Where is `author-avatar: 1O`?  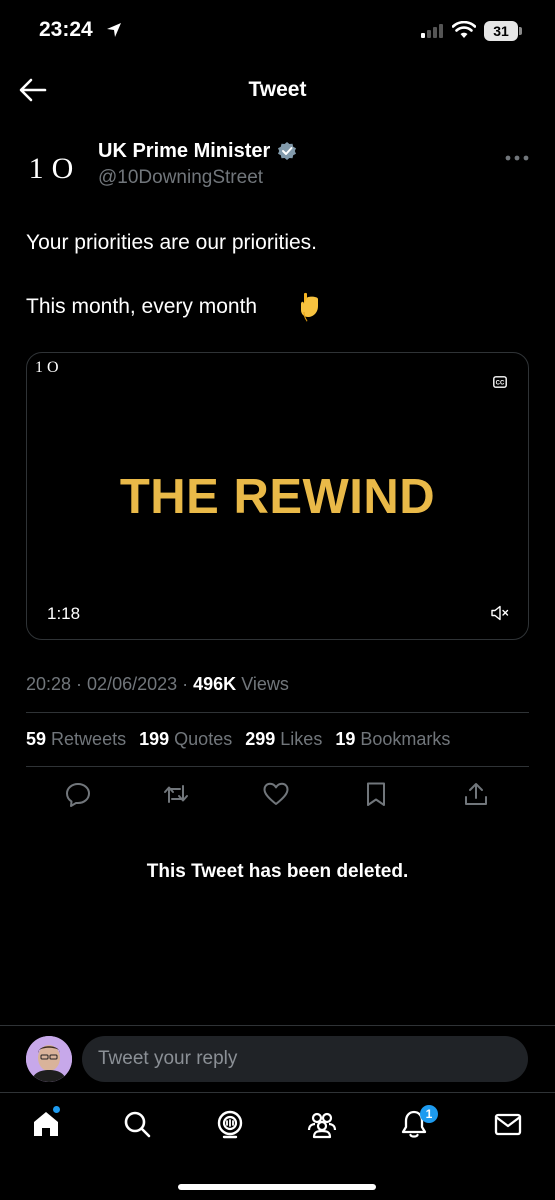
author-avatar: 1O is located at coordinates (55, 169).